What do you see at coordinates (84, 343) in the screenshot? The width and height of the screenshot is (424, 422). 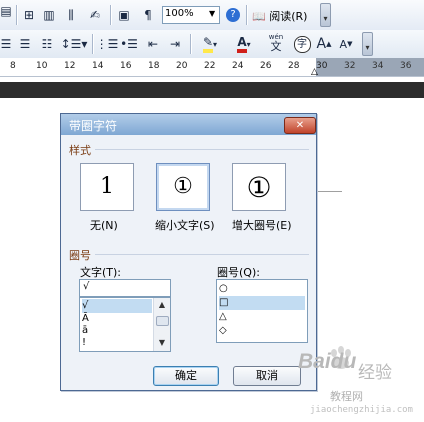 I see `list-item: !` at bounding box center [84, 343].